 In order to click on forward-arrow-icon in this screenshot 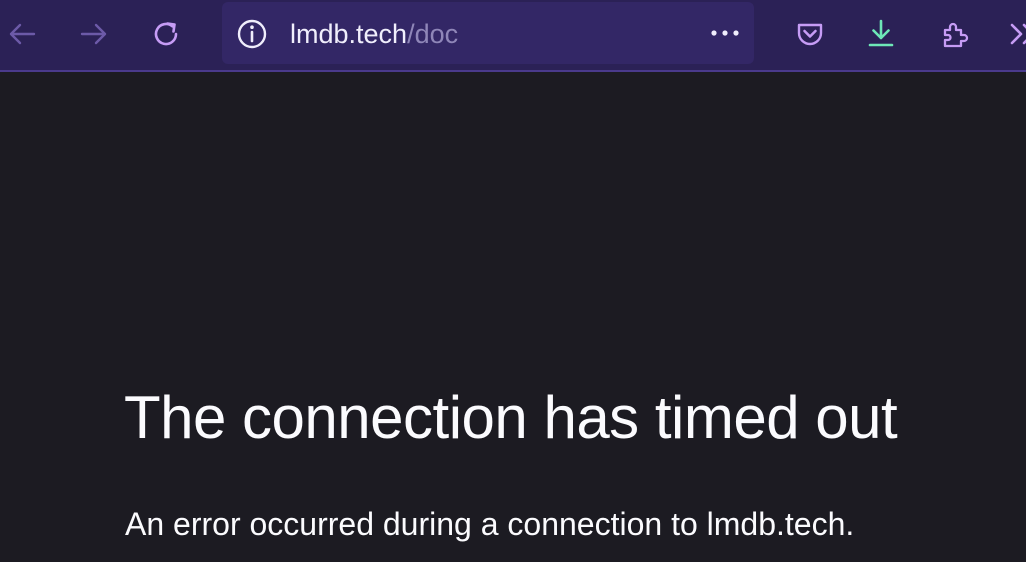, I will do `click(93, 34)`.